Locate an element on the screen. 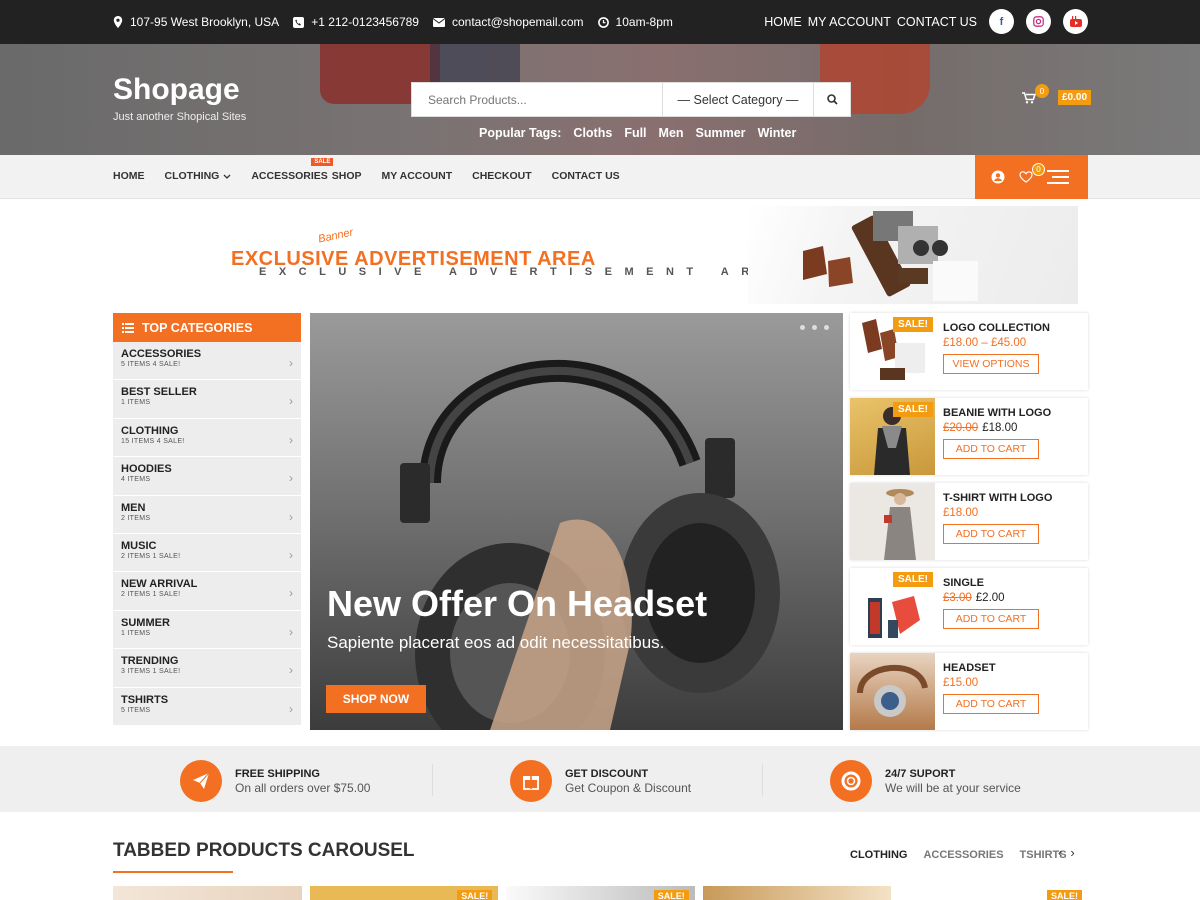 This screenshot has width=1200, height=900. category-item: MUSIC 2 ITEMS 1 SALE! › is located at coordinates (207, 553).